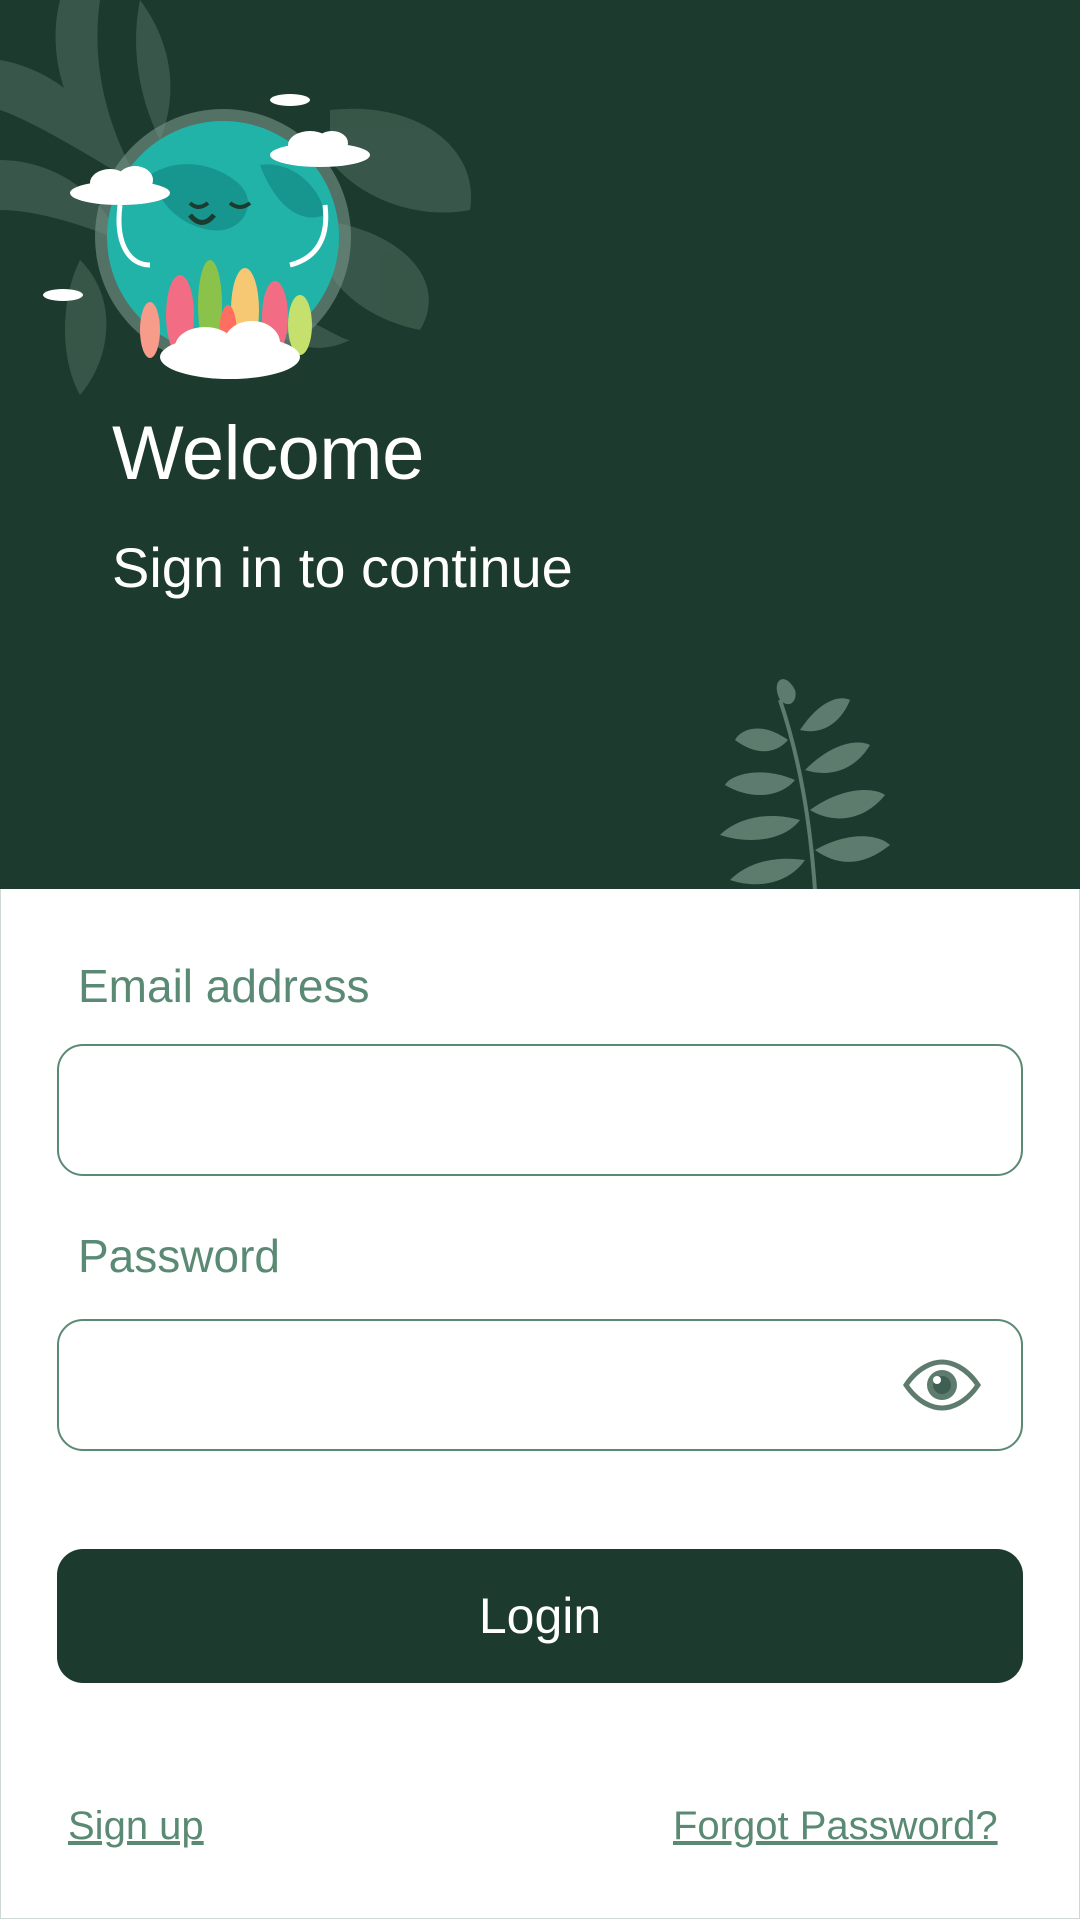  What do you see at coordinates (224, 986) in the screenshot?
I see `email-label: Email address` at bounding box center [224, 986].